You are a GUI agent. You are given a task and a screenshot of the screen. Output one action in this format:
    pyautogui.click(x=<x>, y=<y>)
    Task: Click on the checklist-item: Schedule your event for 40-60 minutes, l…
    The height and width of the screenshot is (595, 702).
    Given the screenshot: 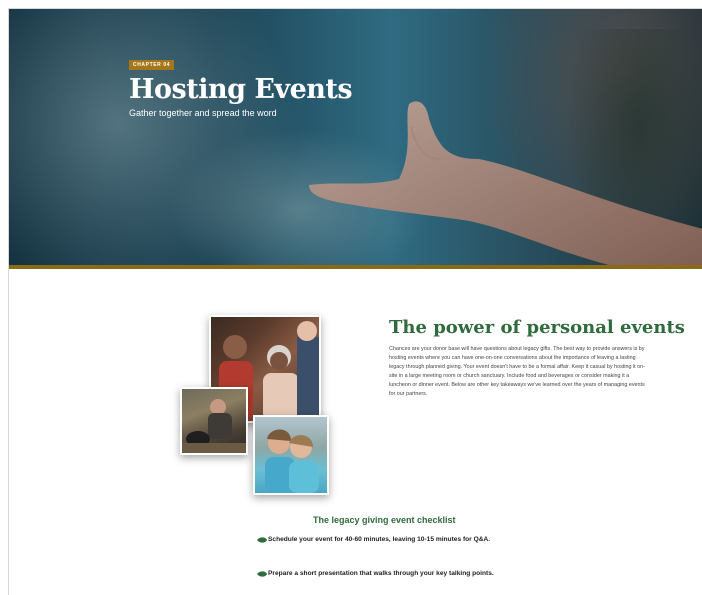 What is the action you would take?
    pyautogui.click(x=386, y=540)
    